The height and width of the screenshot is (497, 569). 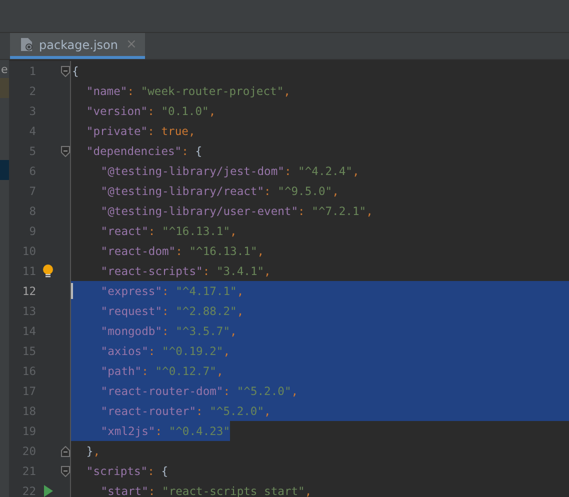 I want to click on code-line: "@testing-library/jest-dom": "^4.2.4",, so click(x=230, y=171).